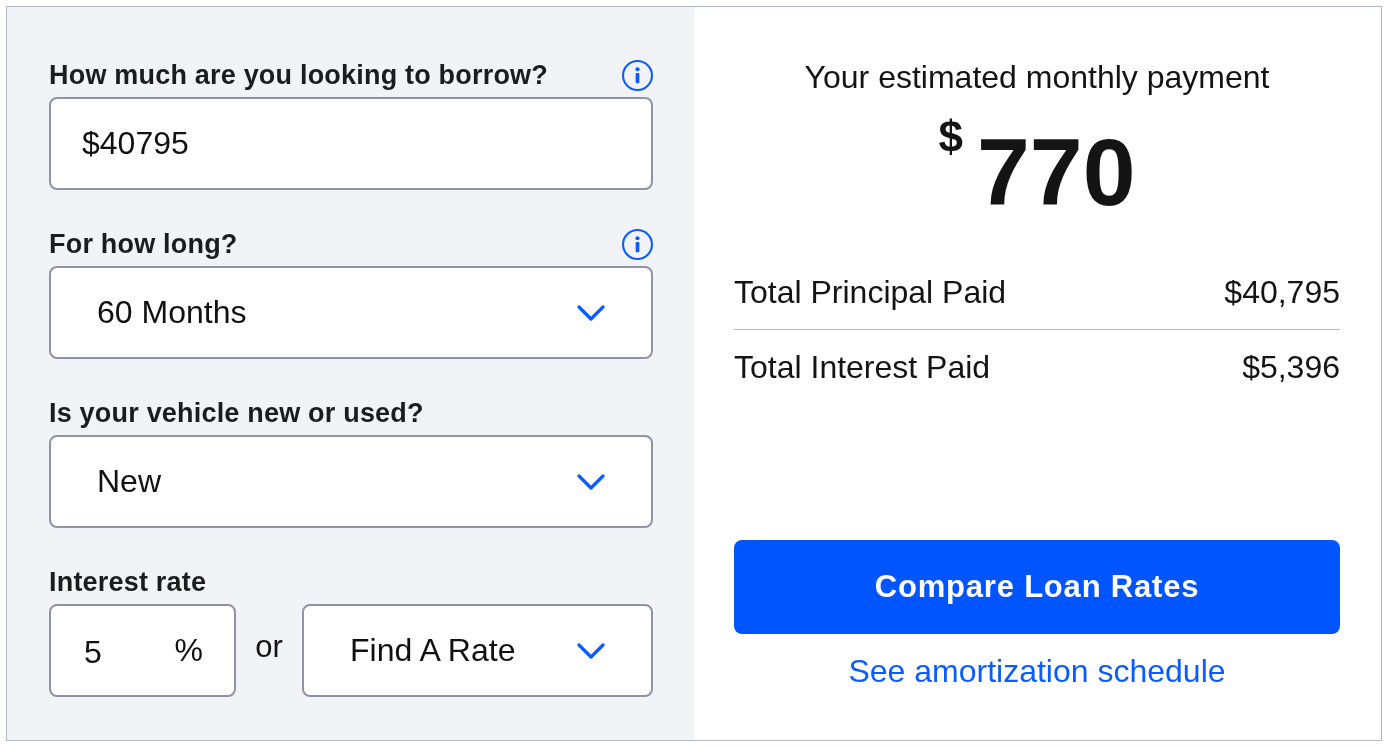  What do you see at coordinates (269, 647) in the screenshot?
I see `or-text: or` at bounding box center [269, 647].